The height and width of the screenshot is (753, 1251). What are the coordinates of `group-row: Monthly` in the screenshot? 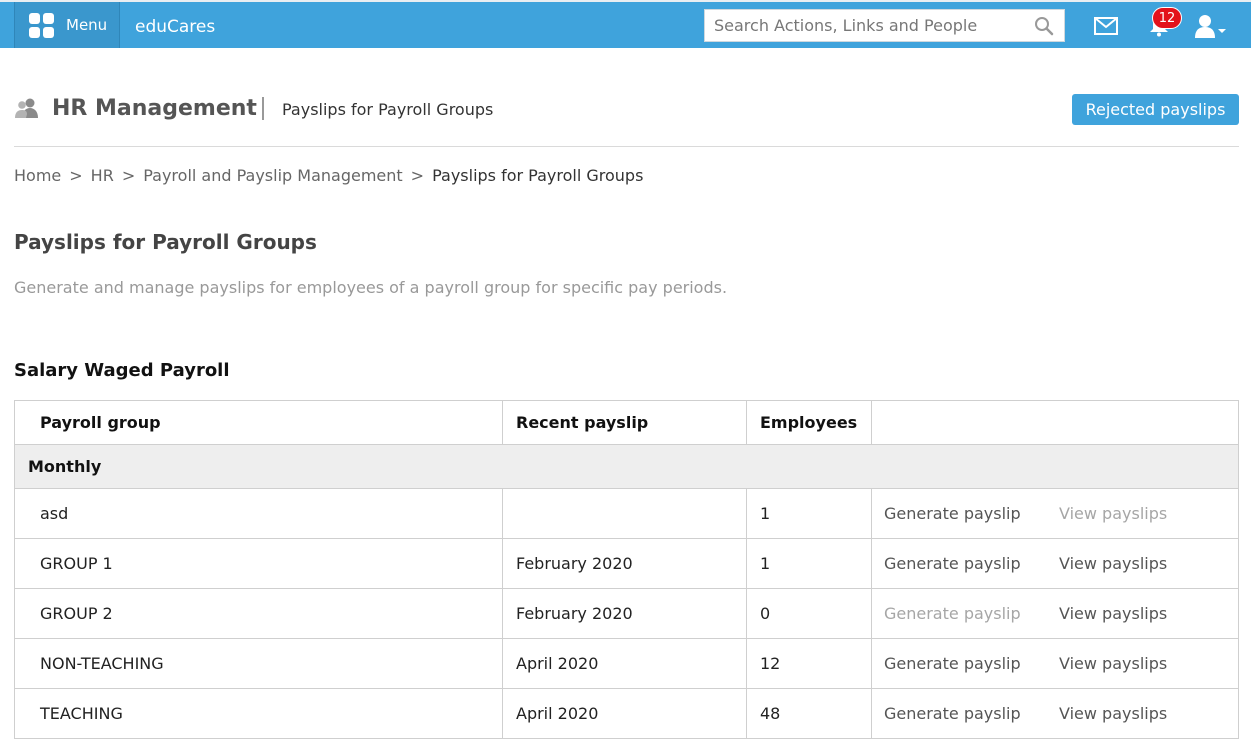 It's located at (626, 466).